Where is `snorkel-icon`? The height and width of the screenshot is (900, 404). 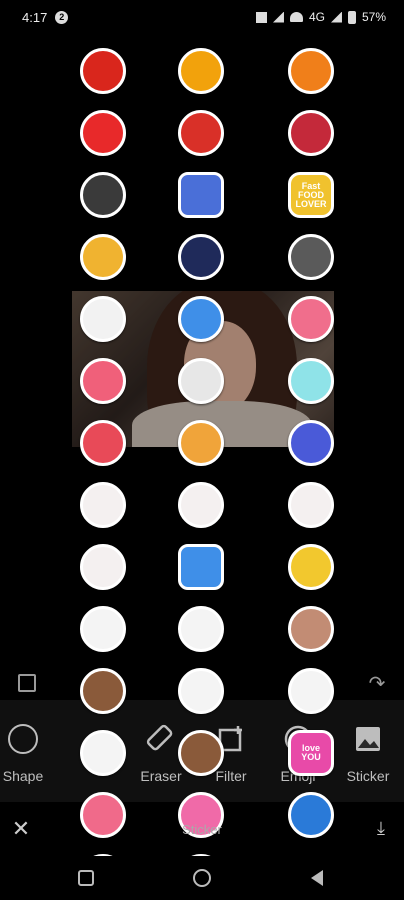 snorkel-icon is located at coordinates (103, 443).